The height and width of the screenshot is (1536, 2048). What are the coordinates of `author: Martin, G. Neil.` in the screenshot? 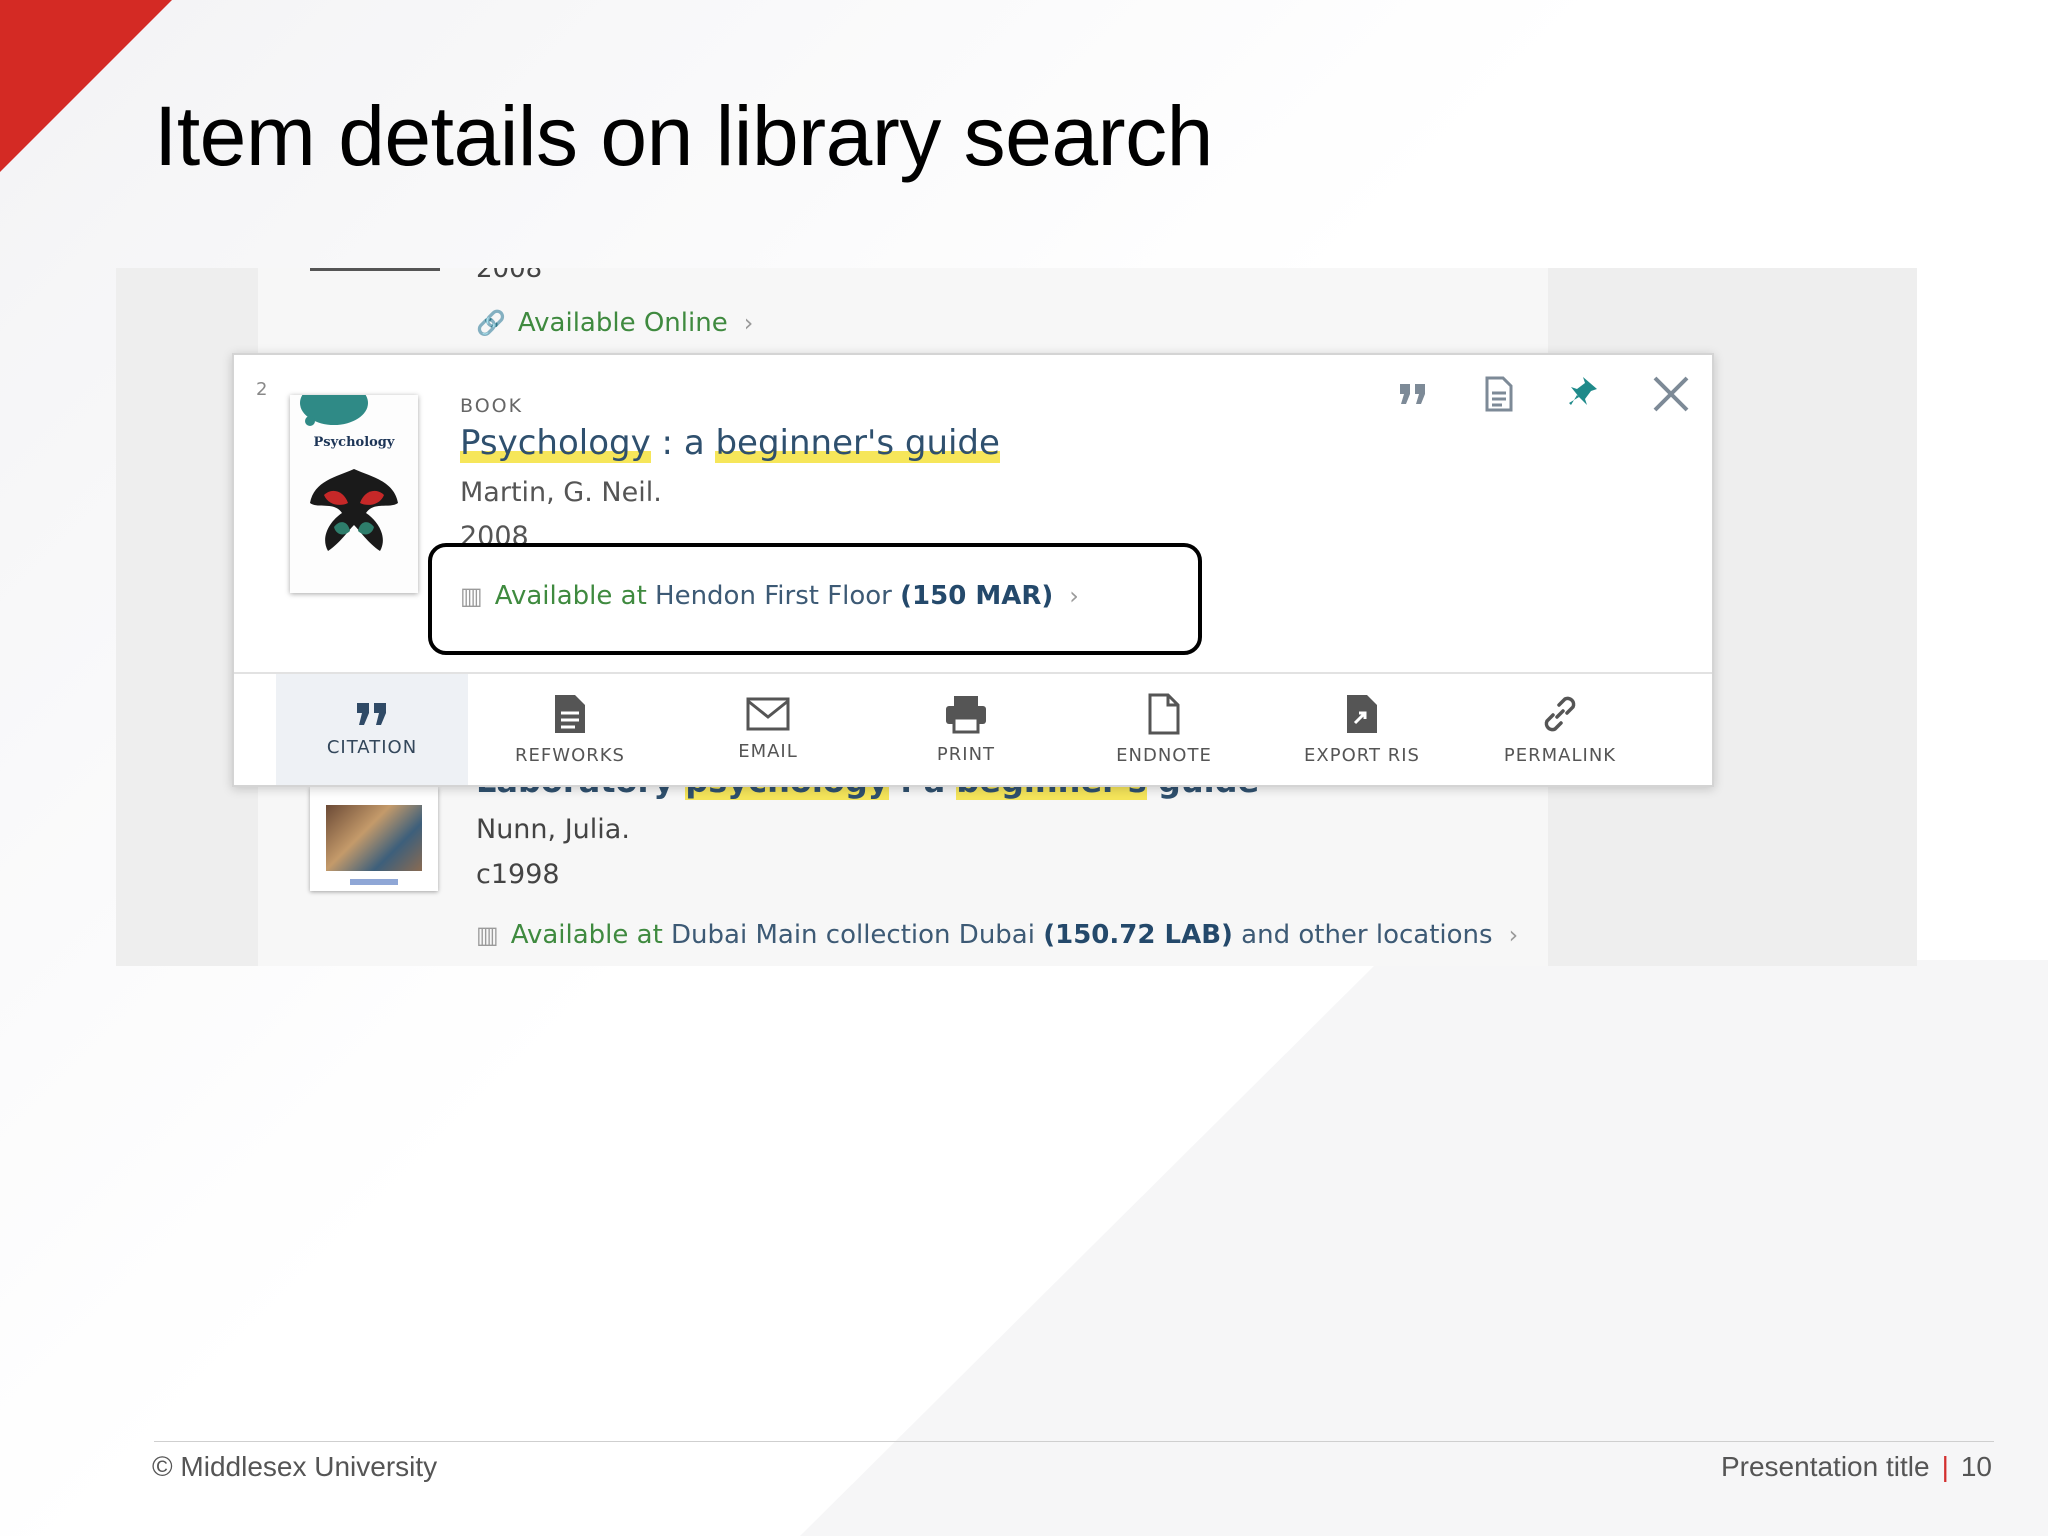 It's located at (561, 492).